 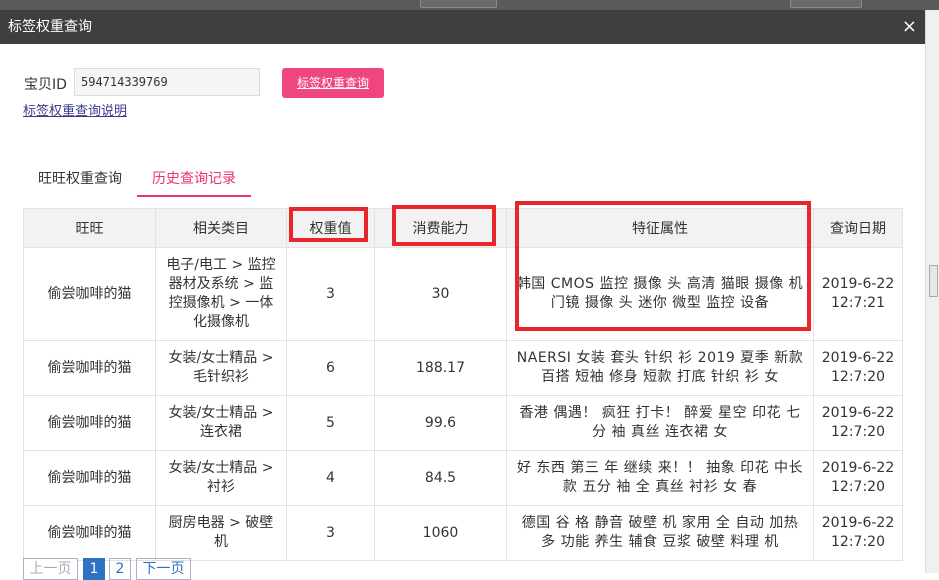 I want to click on close-icon: ×, so click(x=909, y=27).